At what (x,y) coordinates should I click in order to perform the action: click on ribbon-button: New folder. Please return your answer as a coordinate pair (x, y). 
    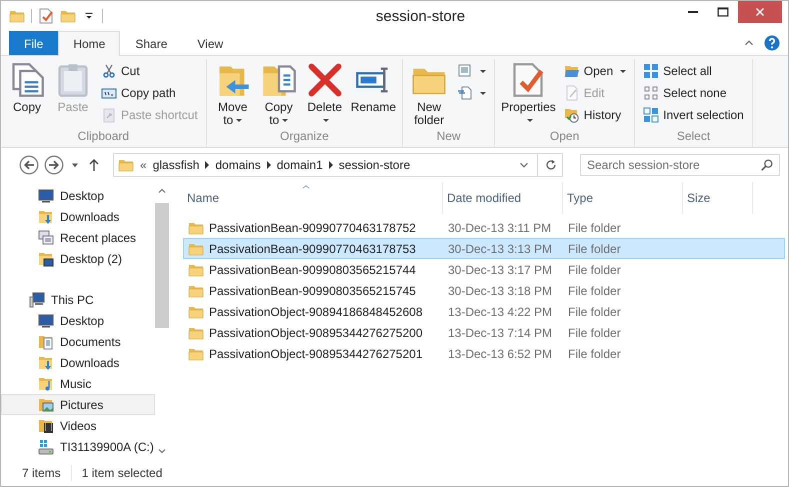
    Looking at the image, I should click on (429, 94).